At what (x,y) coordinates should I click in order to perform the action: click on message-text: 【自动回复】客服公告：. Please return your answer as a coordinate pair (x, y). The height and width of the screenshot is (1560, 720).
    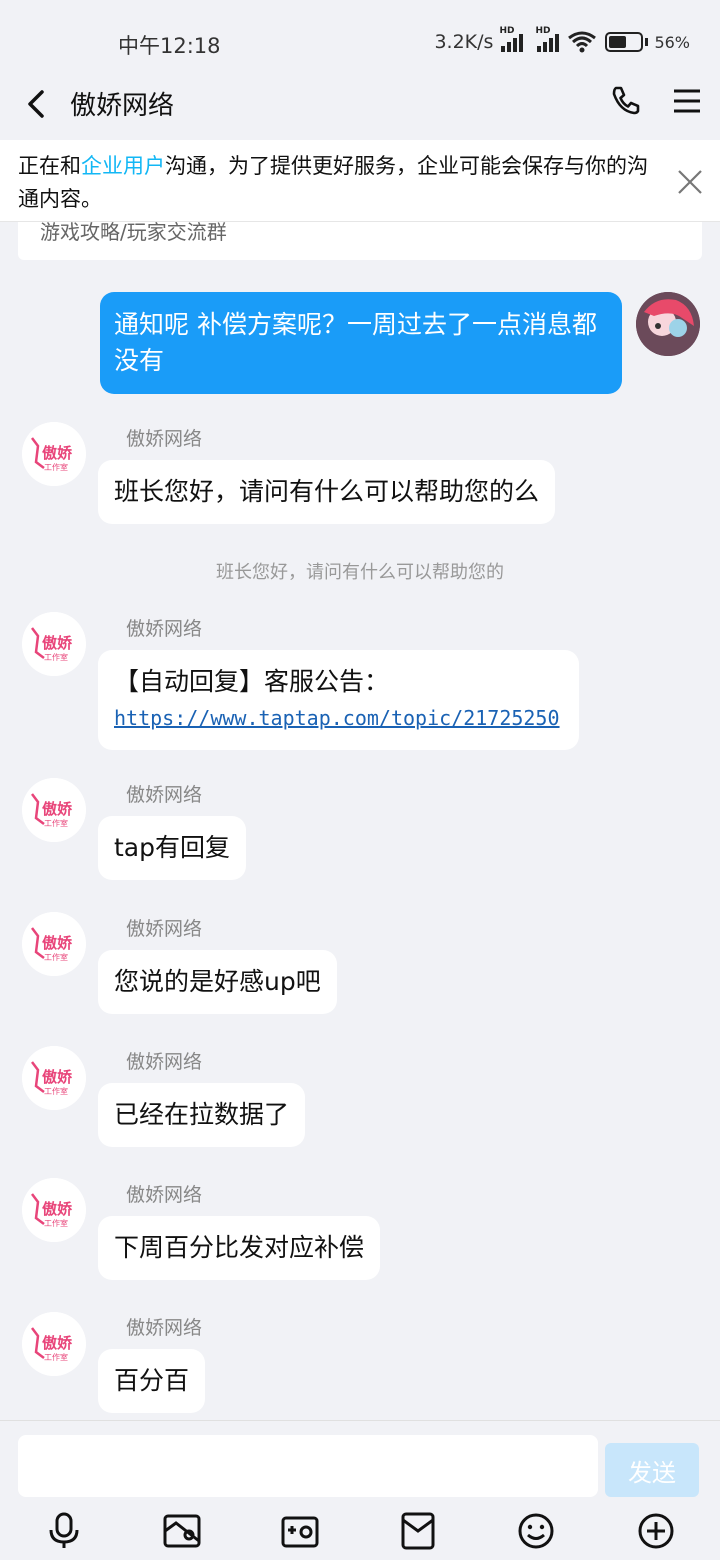
    Looking at the image, I should click on (252, 681).